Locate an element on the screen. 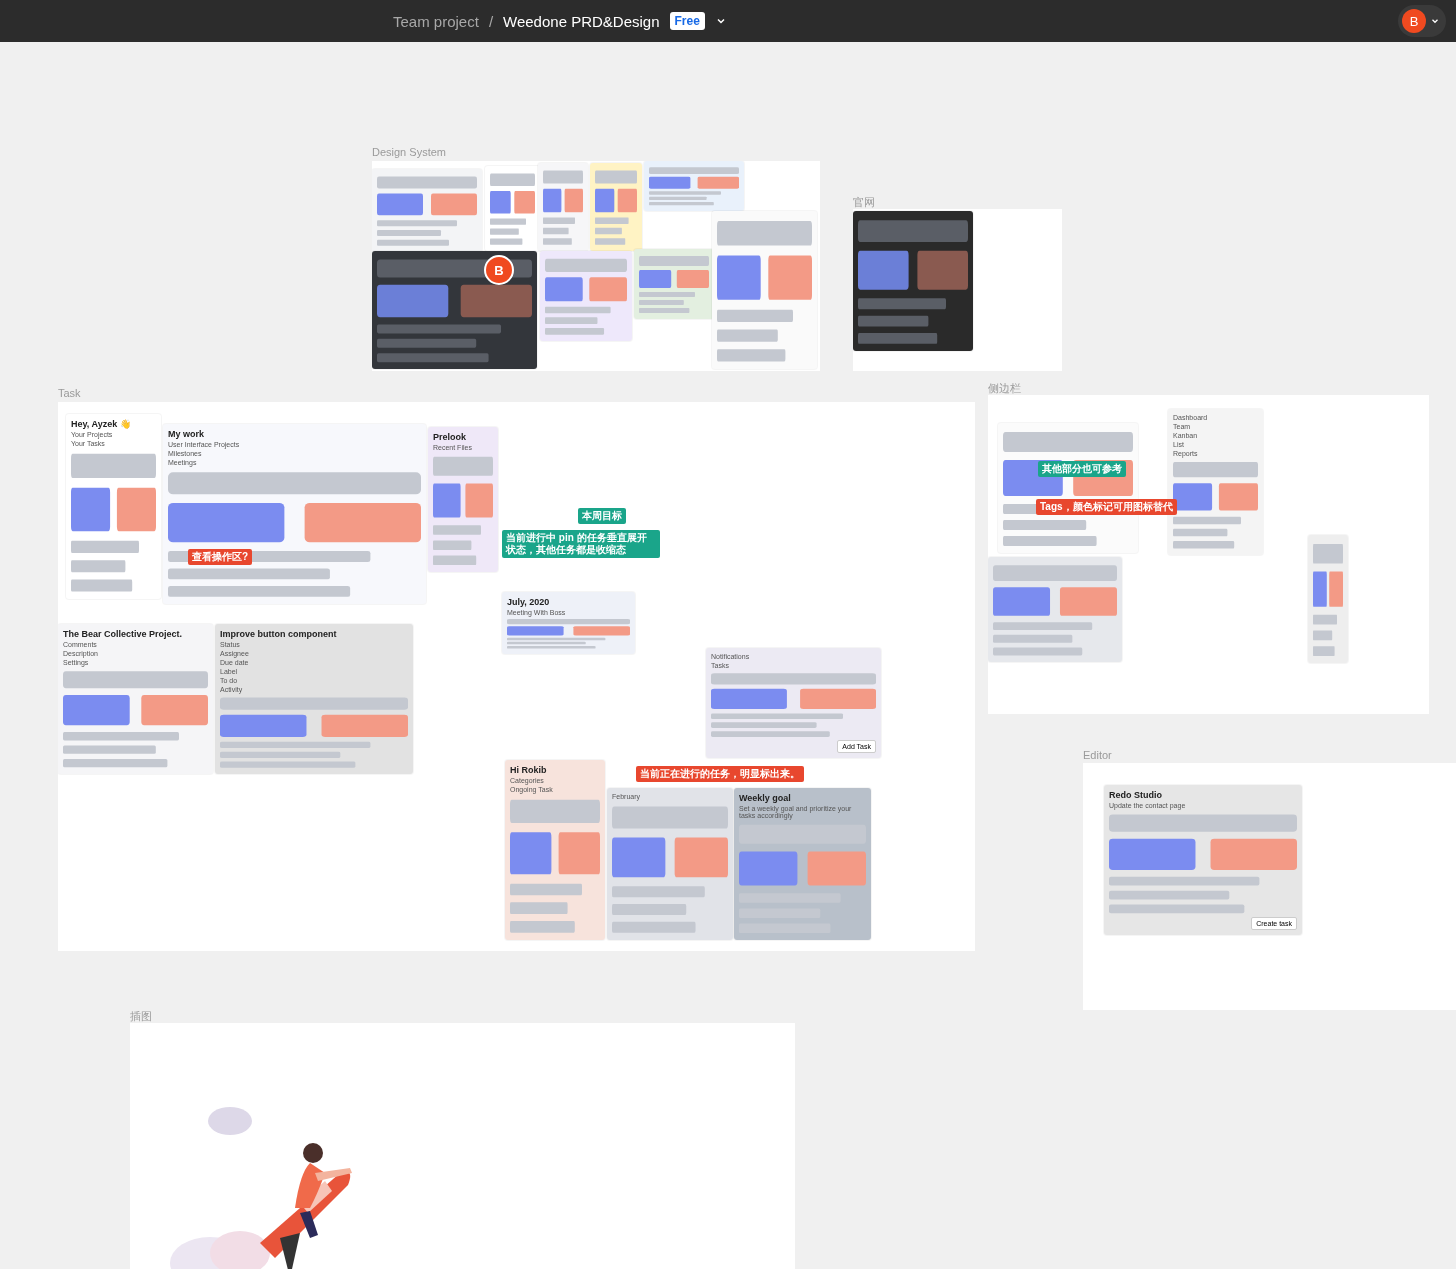 The image size is (1456, 1269). thumbnail-heading: July, 2020 is located at coordinates (528, 602).